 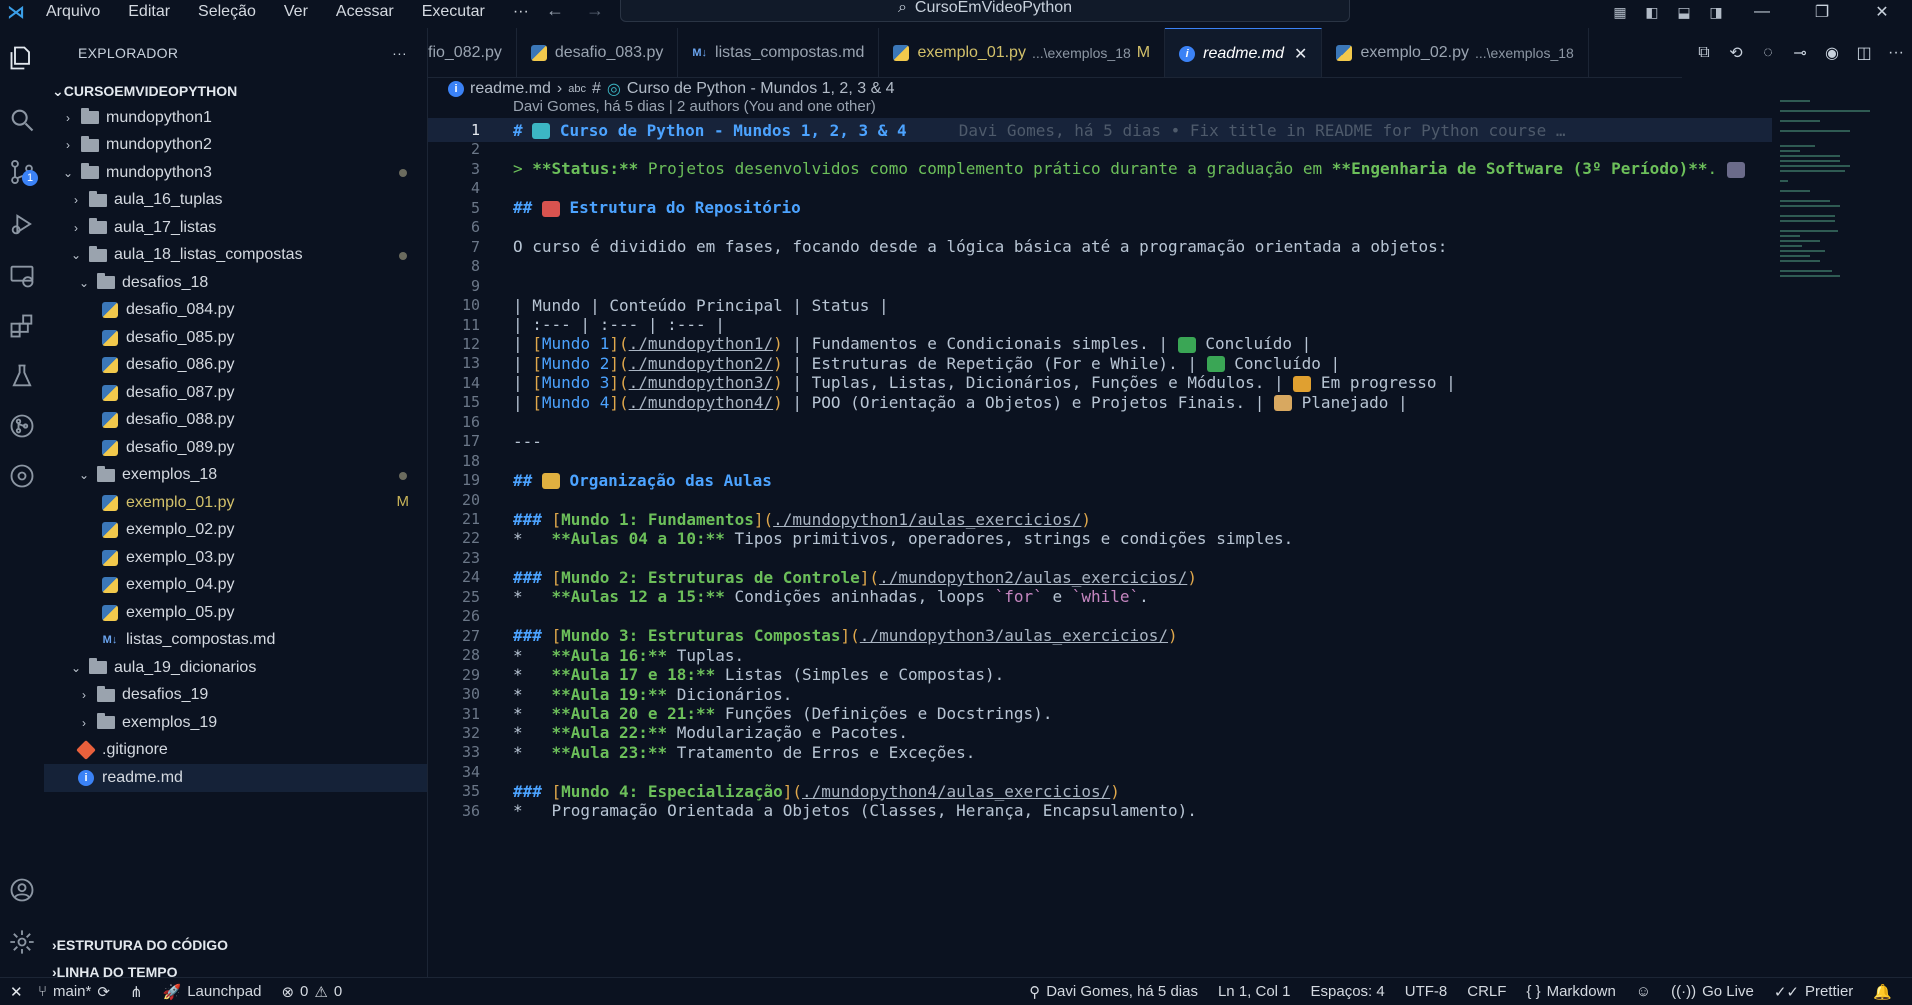 What do you see at coordinates (1426, 991) in the screenshot?
I see `encoding: UTF-8` at bounding box center [1426, 991].